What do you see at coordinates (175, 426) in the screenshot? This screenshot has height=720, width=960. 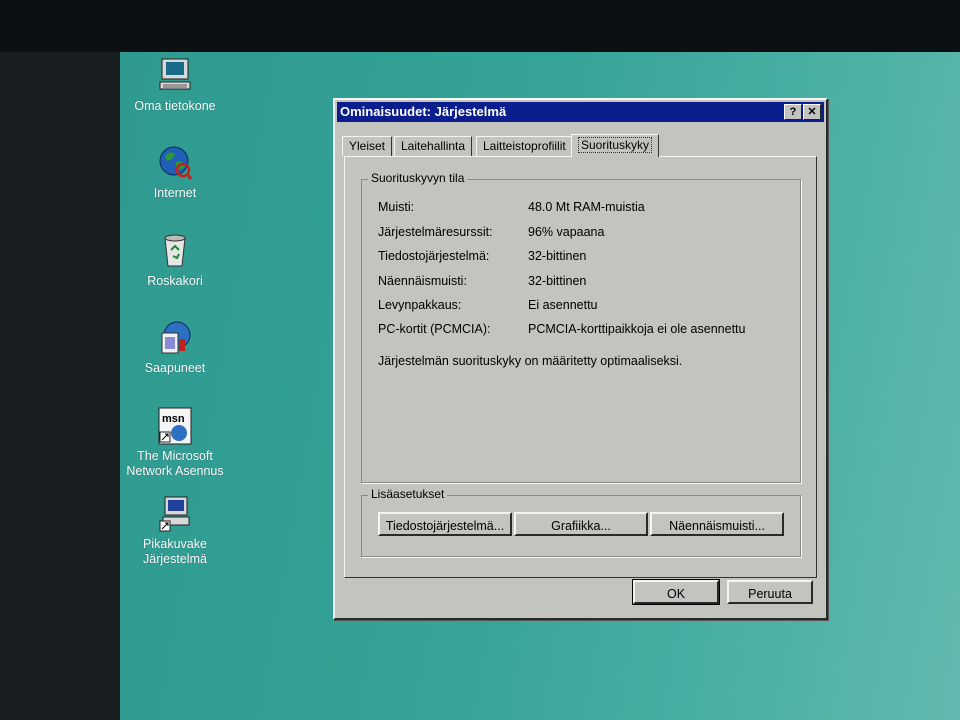 I see `msn-setup-icon: msn` at bounding box center [175, 426].